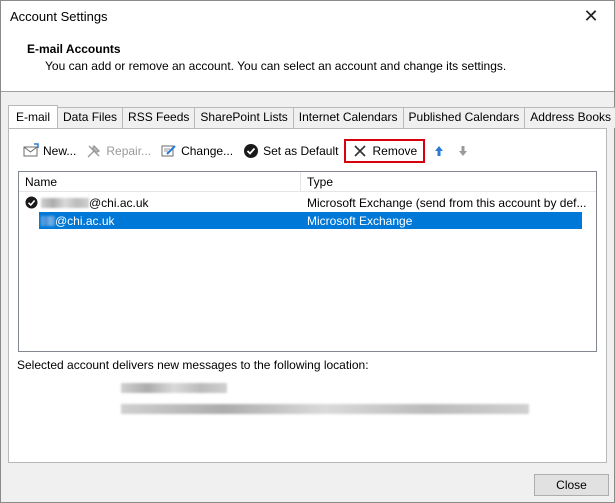 This screenshot has height=503, width=615. I want to click on redacted-mailbox-path, so click(325, 409).